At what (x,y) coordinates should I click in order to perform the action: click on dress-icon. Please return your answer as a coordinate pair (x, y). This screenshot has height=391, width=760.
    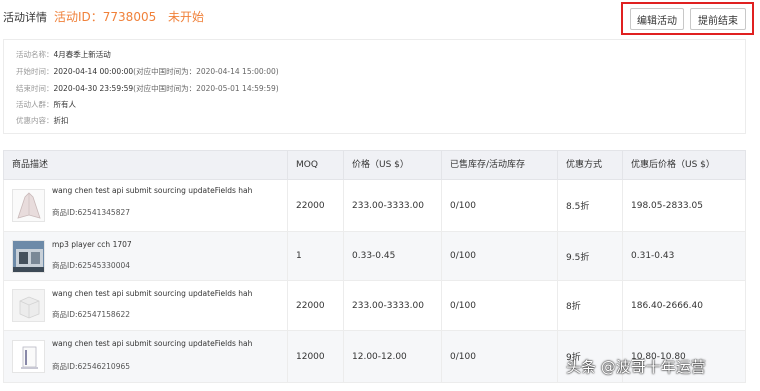
    Looking at the image, I should click on (28, 205).